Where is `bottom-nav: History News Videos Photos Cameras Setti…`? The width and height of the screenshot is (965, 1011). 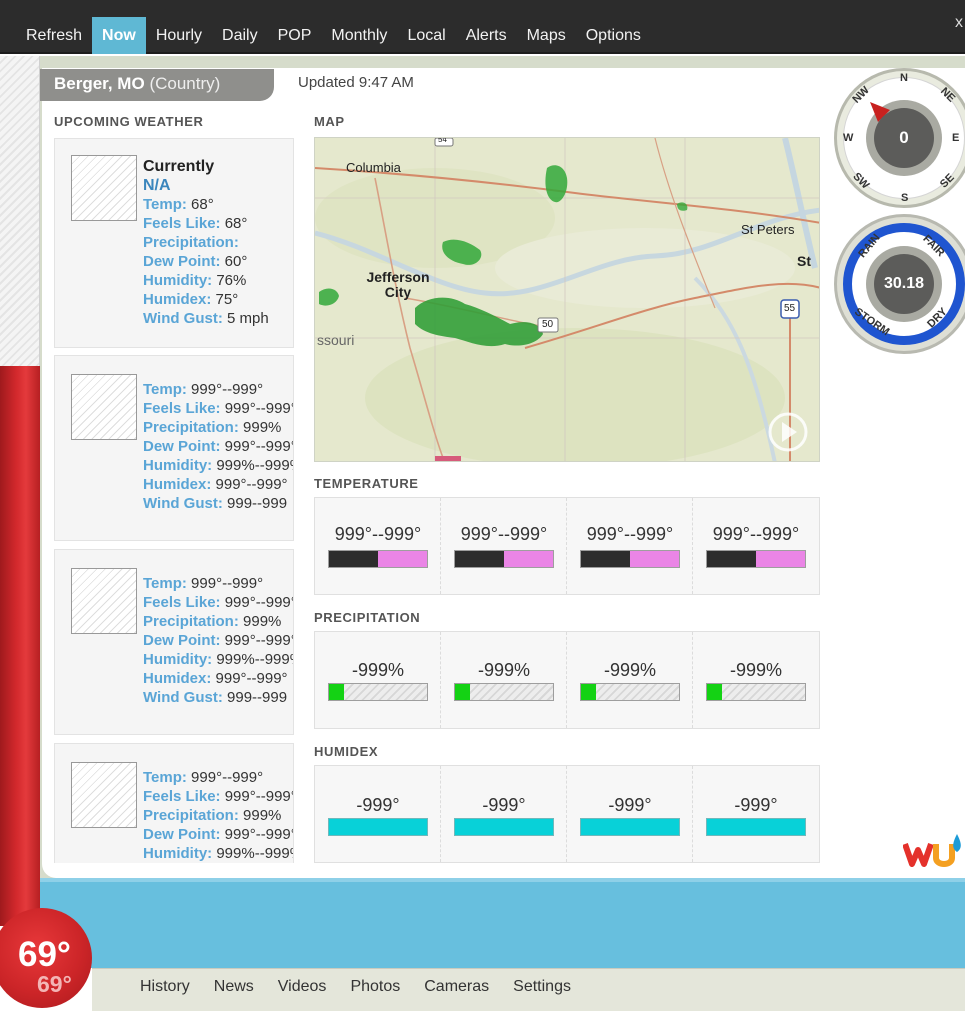 bottom-nav: History News Videos Photos Cameras Setti… is located at coordinates (355, 987).